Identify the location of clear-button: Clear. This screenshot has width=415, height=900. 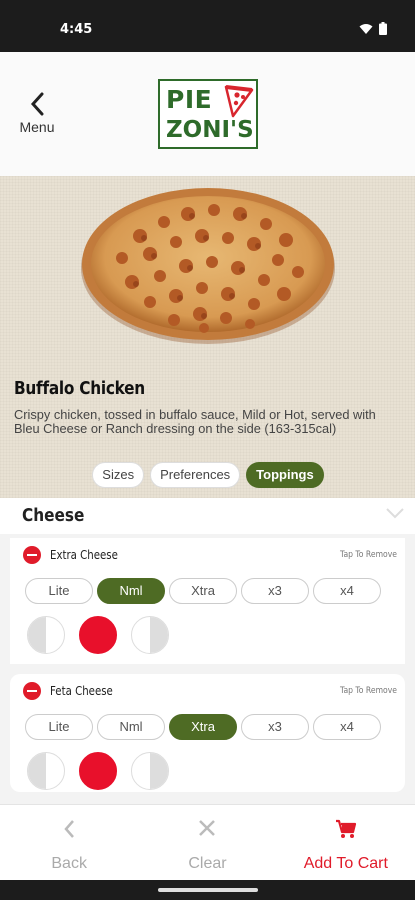
(207, 842).